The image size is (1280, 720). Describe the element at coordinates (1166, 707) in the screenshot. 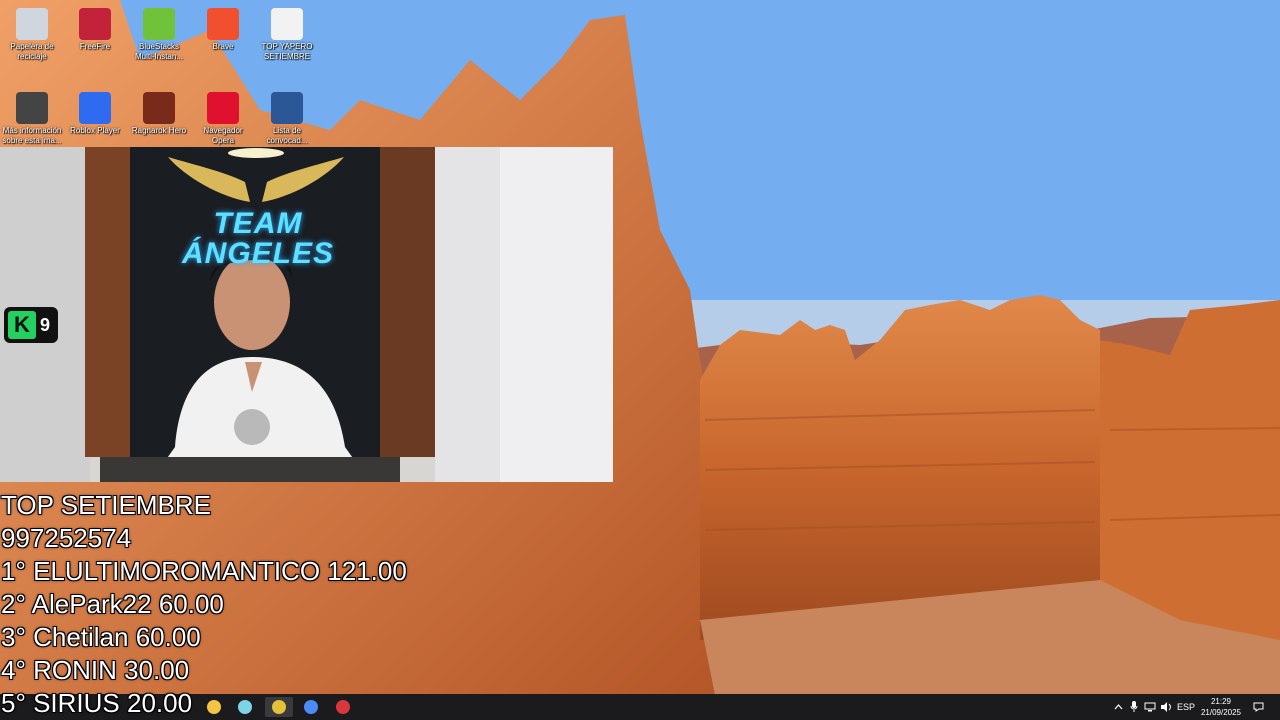

I see `volume-icon` at that location.